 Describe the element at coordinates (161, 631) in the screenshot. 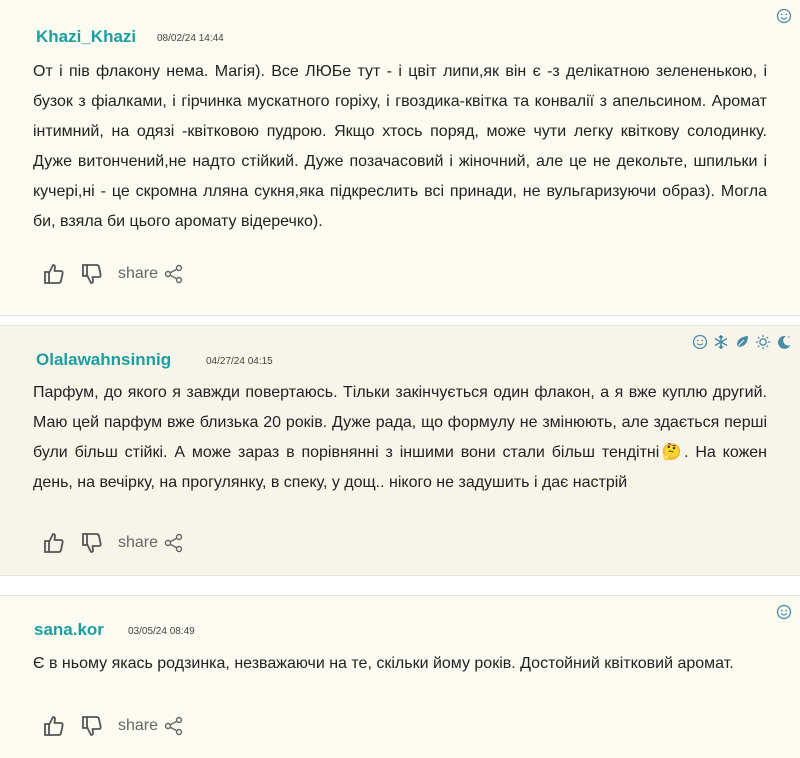

I see `review-date: 03/05/24 08:49` at that location.